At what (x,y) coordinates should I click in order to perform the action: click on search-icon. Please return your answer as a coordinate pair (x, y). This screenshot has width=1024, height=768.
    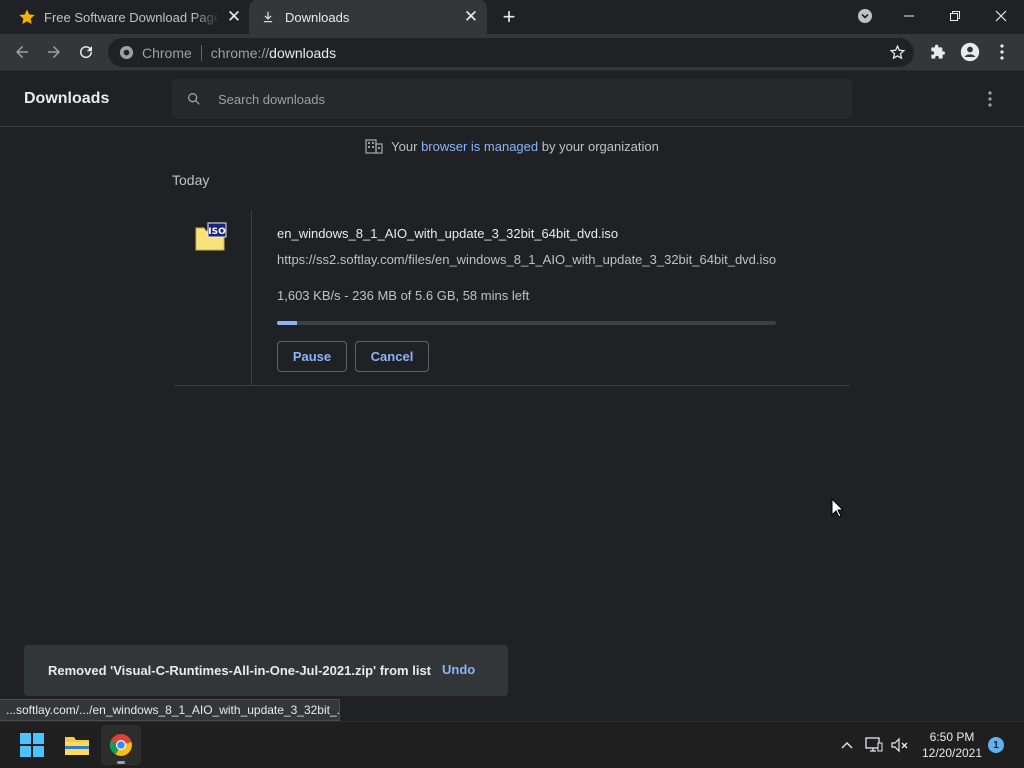
    Looking at the image, I should click on (195, 99).